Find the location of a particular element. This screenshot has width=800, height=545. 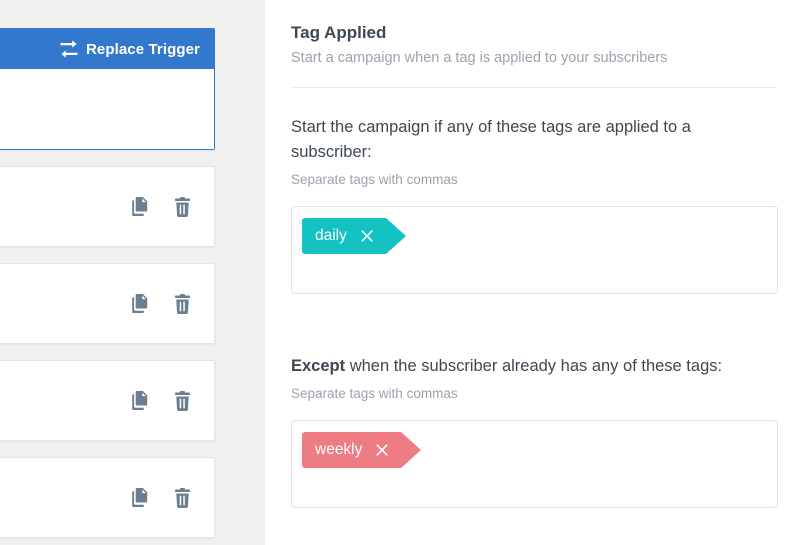

tag-chip-daily: daily is located at coordinates (354, 236).